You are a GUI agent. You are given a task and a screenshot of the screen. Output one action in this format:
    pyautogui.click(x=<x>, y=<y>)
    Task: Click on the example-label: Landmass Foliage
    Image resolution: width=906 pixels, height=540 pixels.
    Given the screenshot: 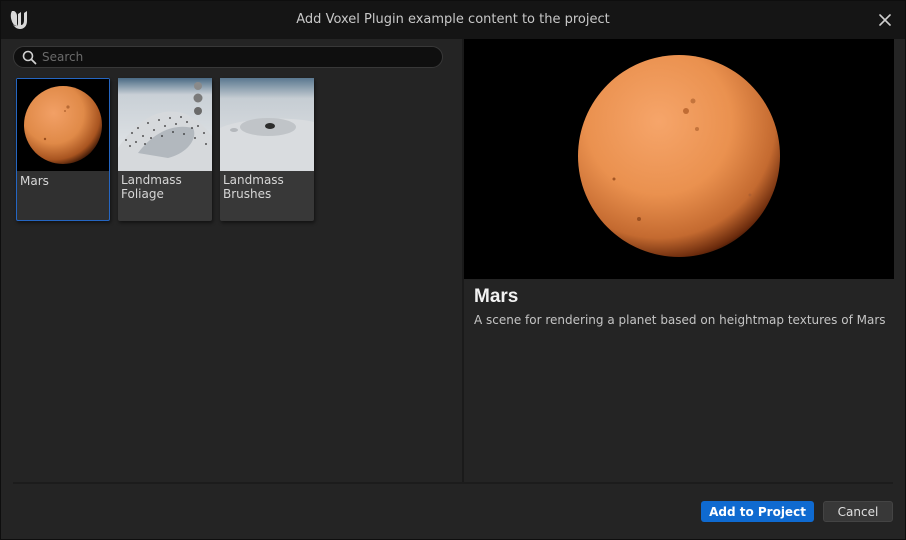 What is the action you would take?
    pyautogui.click(x=151, y=187)
    